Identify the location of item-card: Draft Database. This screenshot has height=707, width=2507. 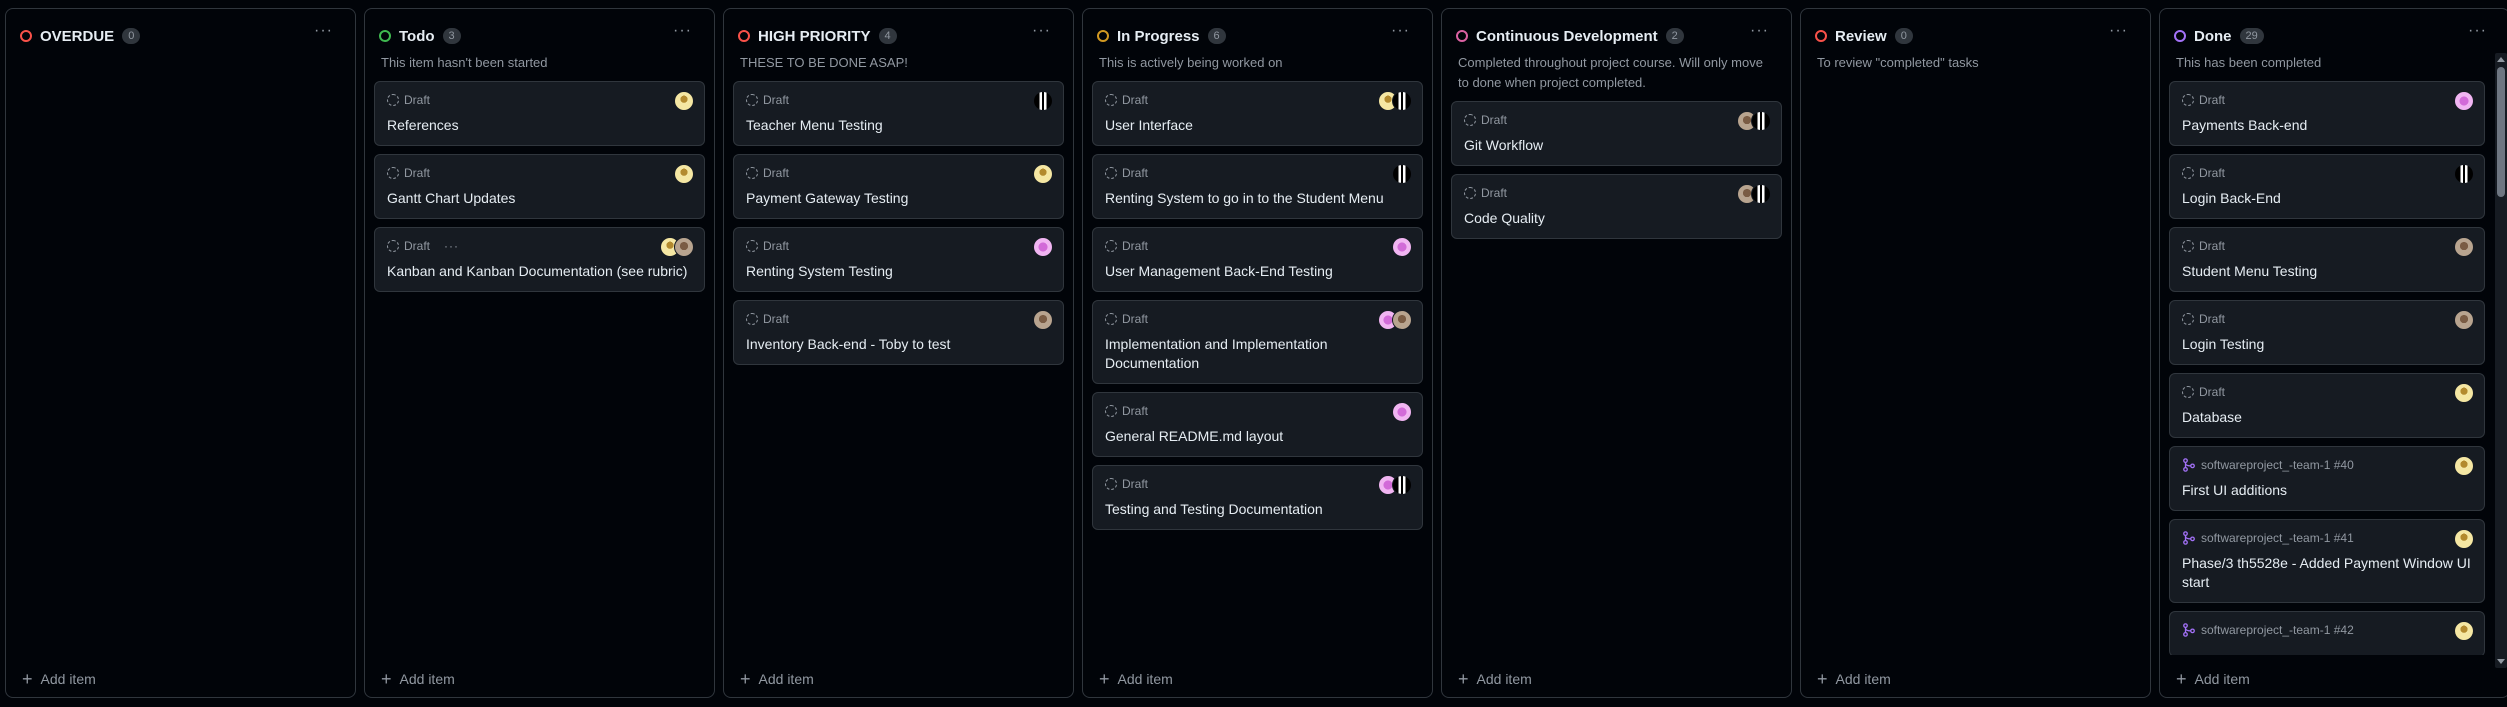
(2327, 405).